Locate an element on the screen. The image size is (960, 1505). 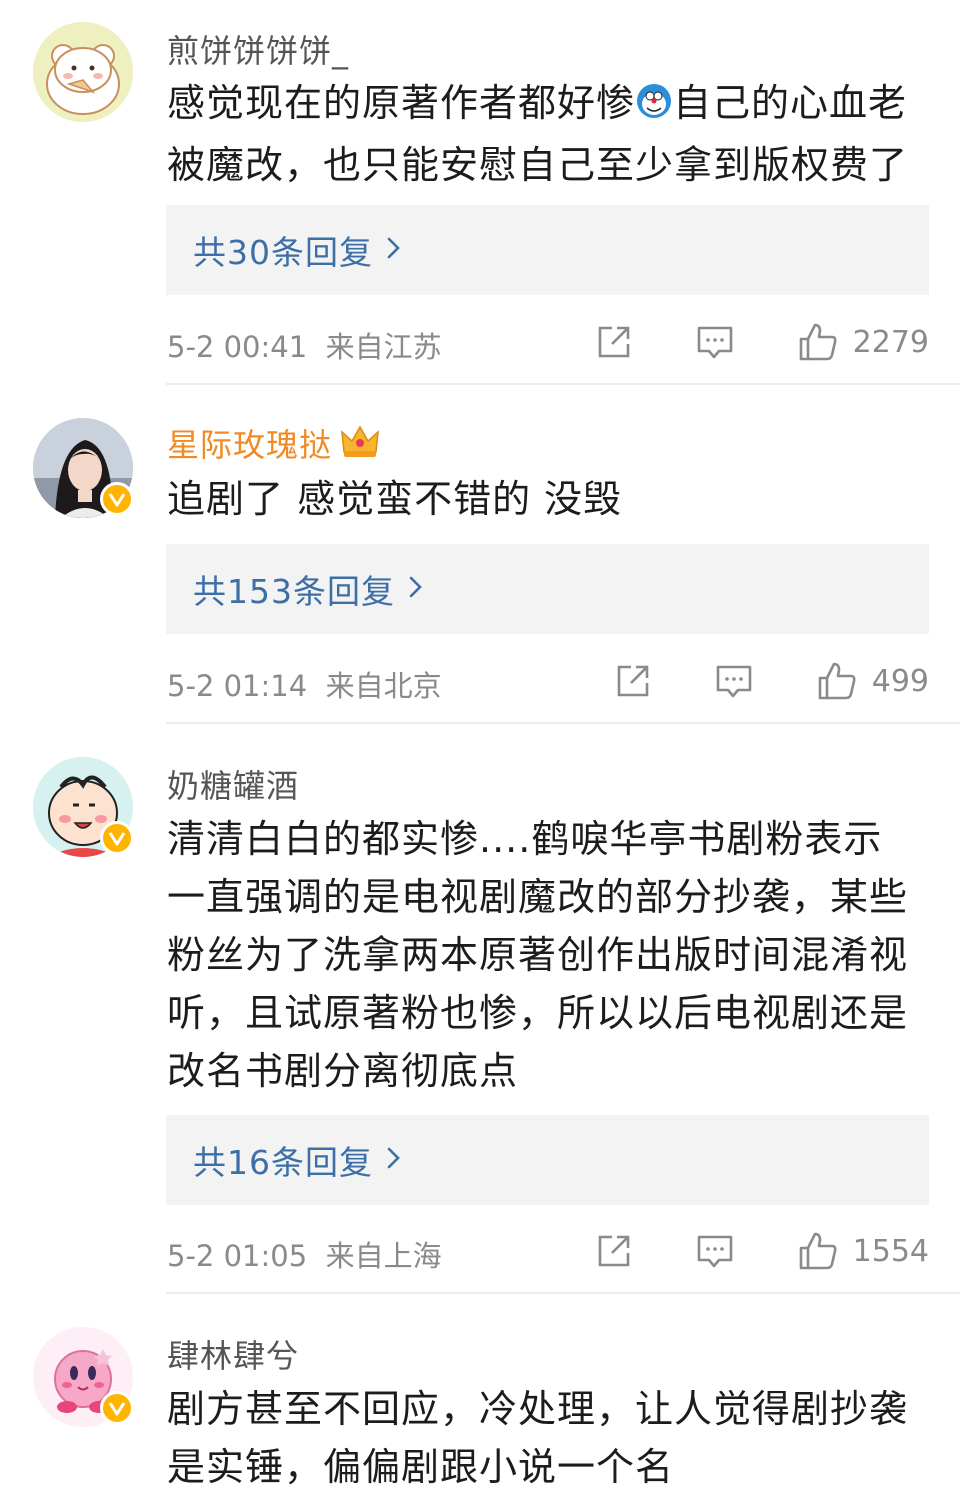
timestamp: 5-2 01:05 来自上海 is located at coordinates (304, 1254).